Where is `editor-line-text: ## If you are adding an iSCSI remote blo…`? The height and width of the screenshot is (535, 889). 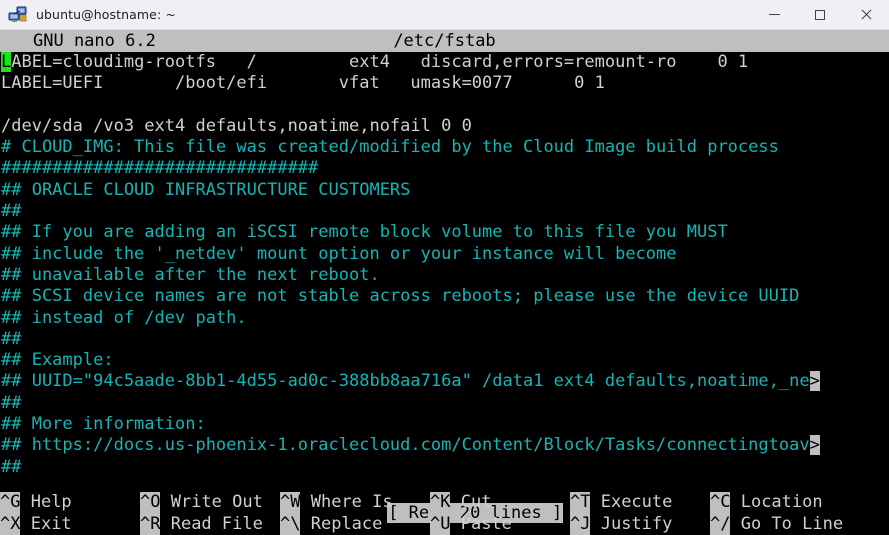 editor-line-text: ## If you are adding an iSCSI remote blo… is located at coordinates (364, 232).